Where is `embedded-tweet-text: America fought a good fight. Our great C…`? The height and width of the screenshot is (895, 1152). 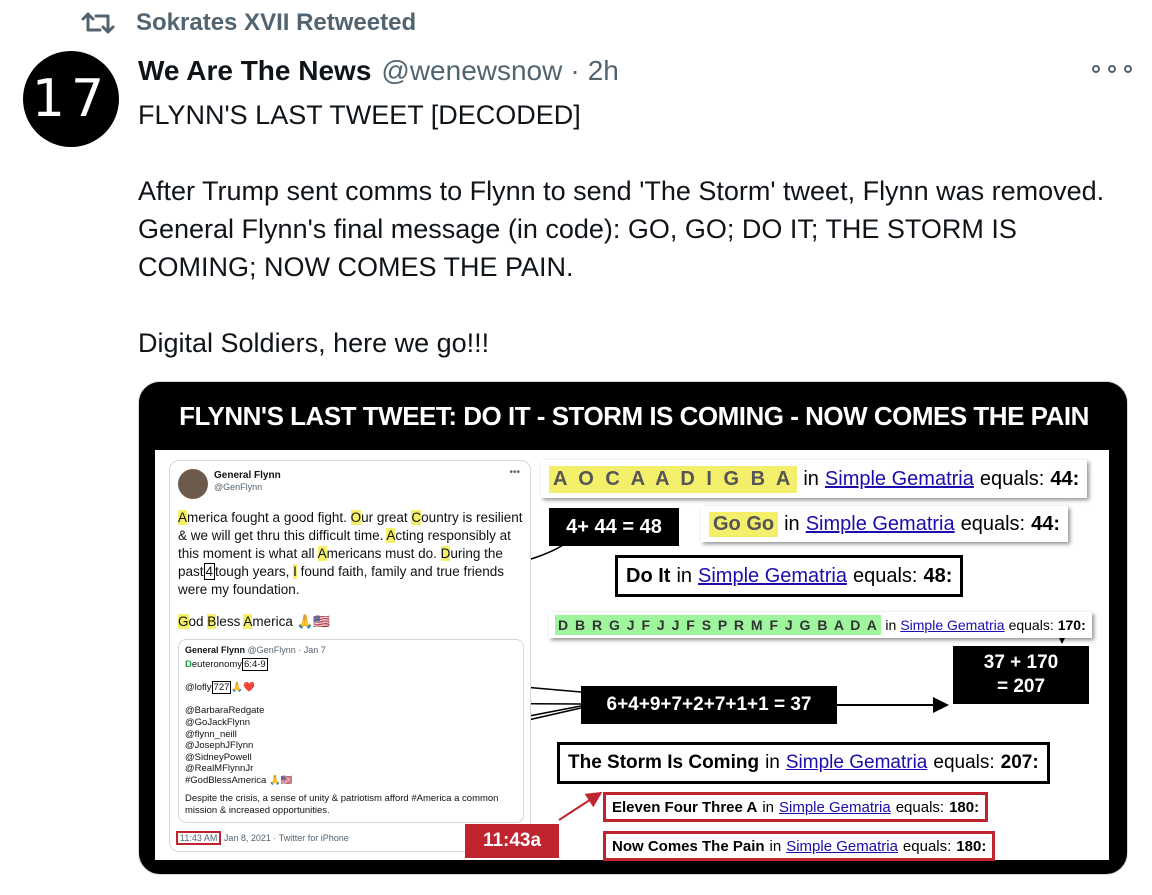 embedded-tweet-text: America fought a good fight. Our great C… is located at coordinates (350, 553).